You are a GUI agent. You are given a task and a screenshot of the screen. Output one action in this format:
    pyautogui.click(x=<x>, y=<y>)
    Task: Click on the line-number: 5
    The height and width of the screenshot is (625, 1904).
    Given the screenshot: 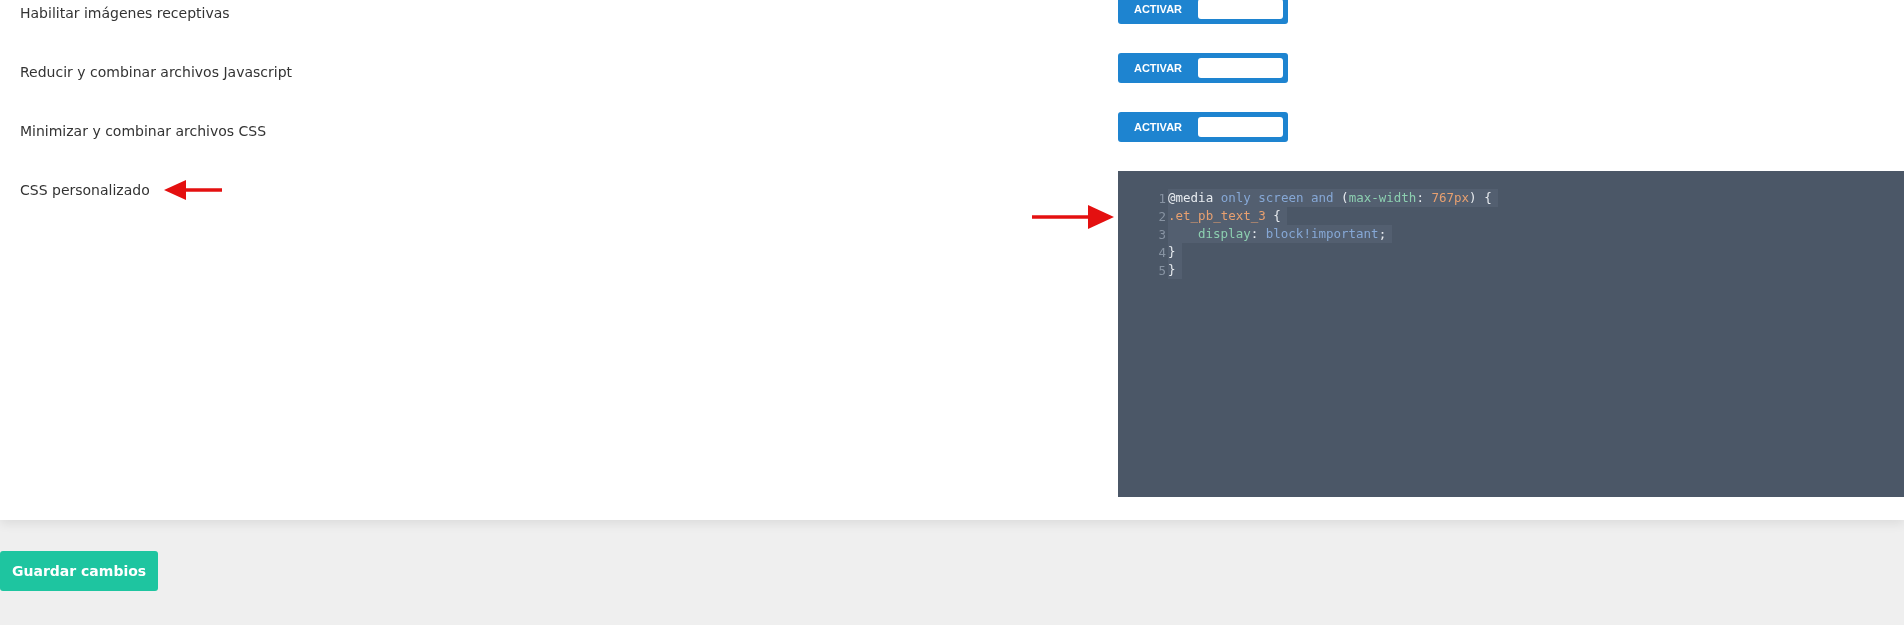 What is the action you would take?
    pyautogui.click(x=1161, y=270)
    